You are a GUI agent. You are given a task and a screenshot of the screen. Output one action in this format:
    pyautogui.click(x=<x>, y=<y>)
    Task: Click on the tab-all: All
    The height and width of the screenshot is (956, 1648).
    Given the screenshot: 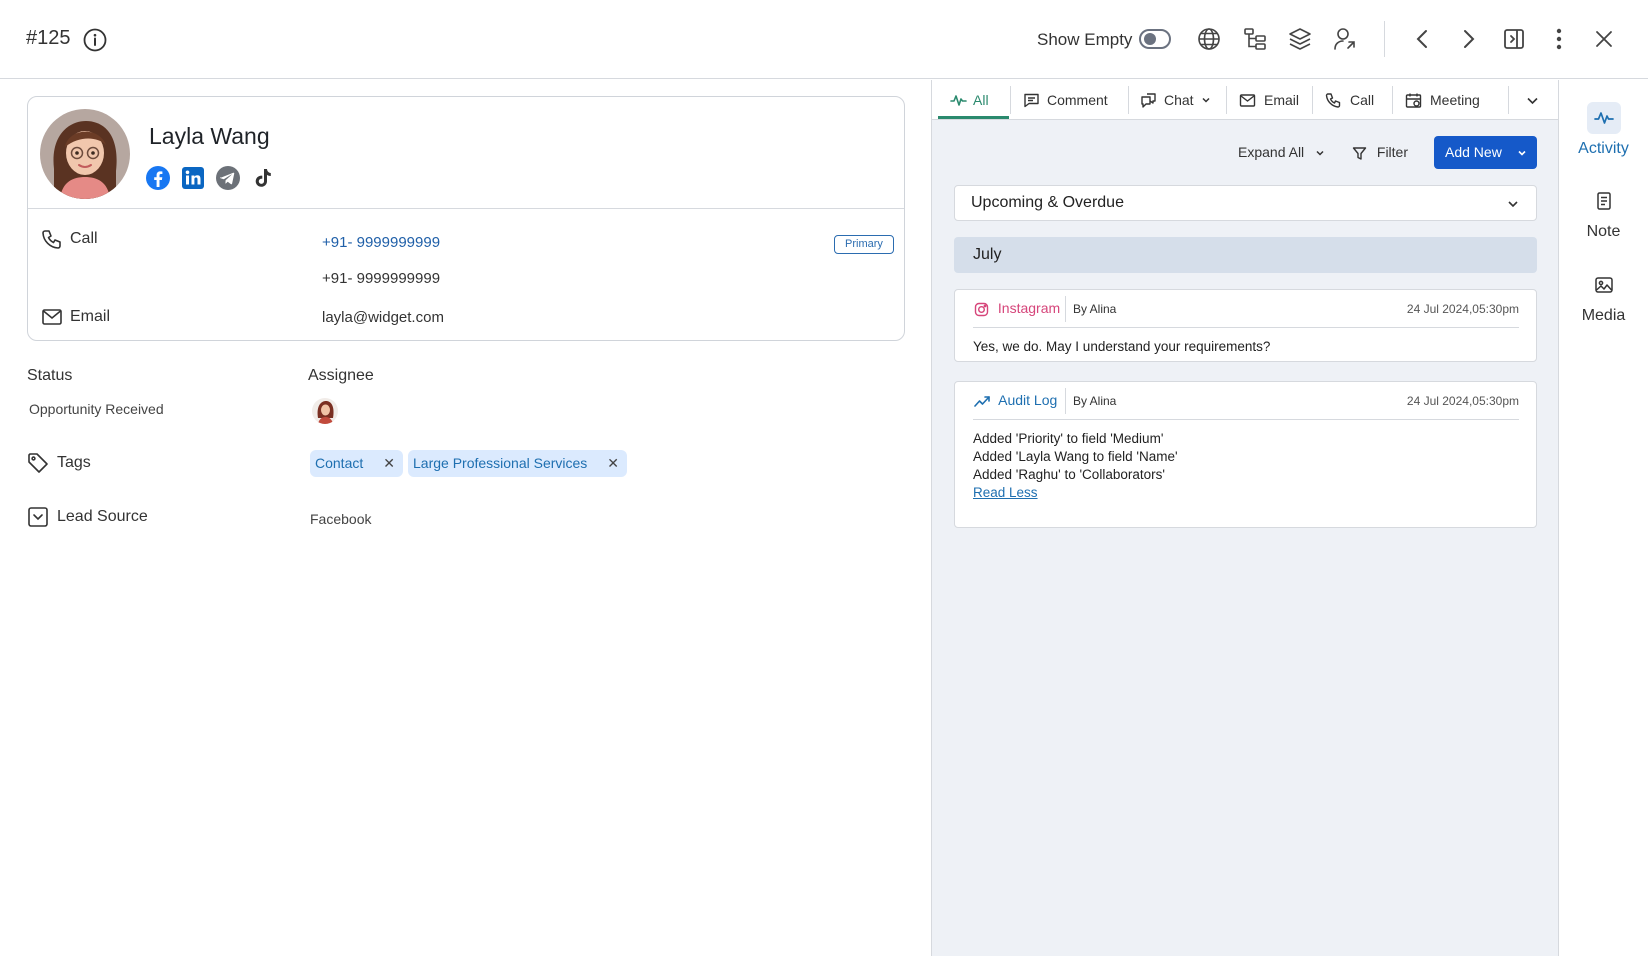 What is the action you would take?
    pyautogui.click(x=973, y=99)
    